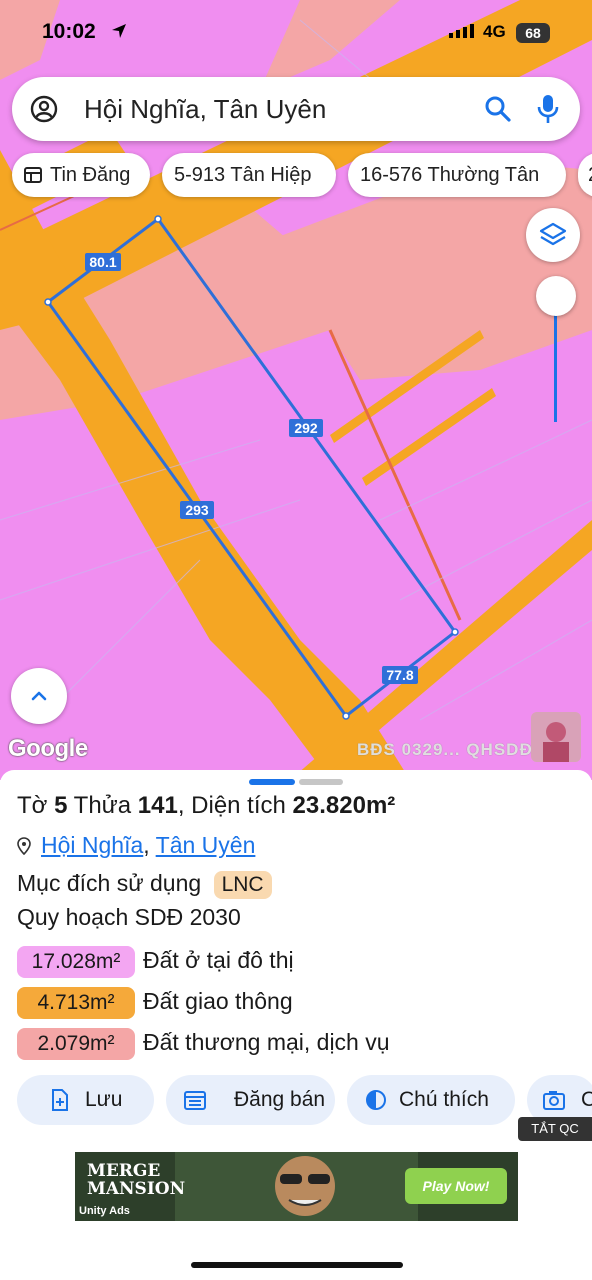 This screenshot has height=1280, width=592. I want to click on layers-button, so click(553, 235).